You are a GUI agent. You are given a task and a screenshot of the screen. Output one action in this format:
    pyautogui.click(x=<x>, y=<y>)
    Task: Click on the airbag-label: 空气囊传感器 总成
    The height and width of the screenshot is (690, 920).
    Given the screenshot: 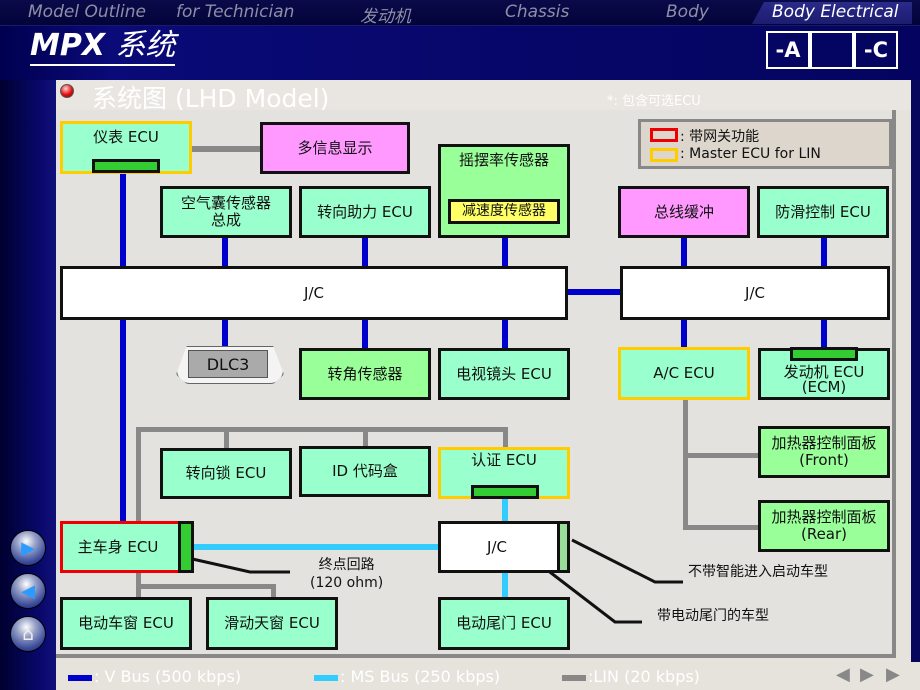 What is the action you would take?
    pyautogui.click(x=225, y=211)
    